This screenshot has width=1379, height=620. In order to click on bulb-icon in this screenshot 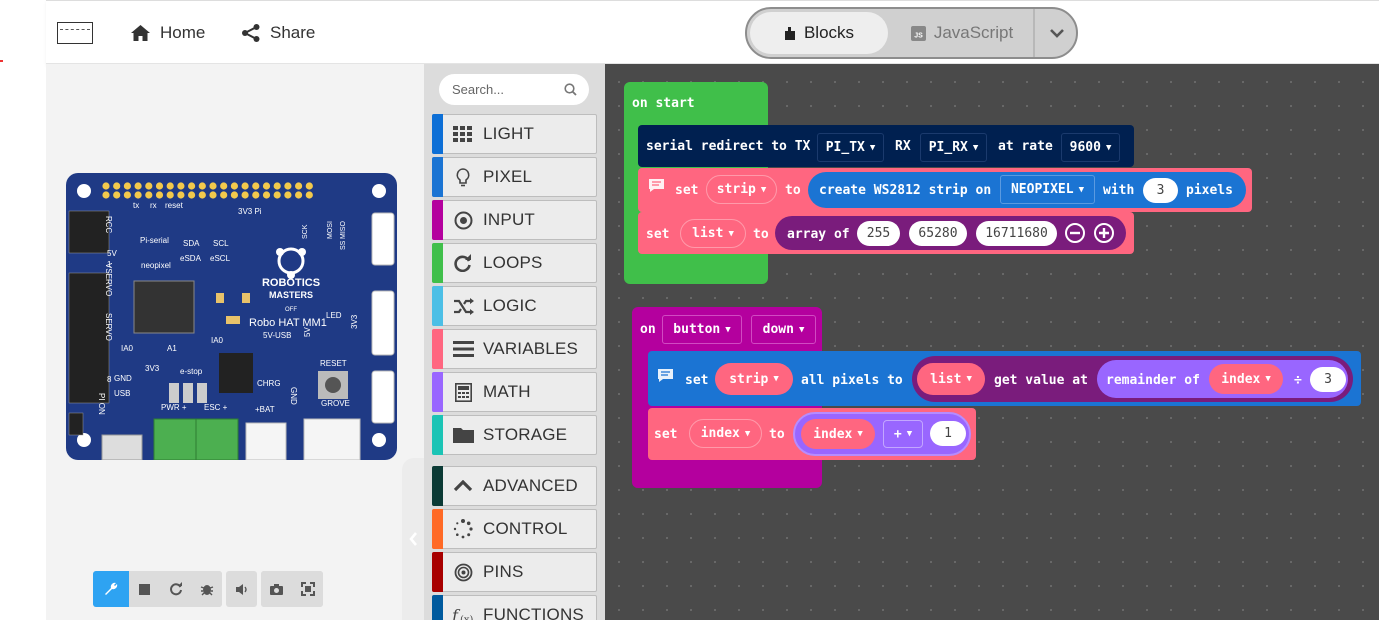, I will do `click(463, 177)`.